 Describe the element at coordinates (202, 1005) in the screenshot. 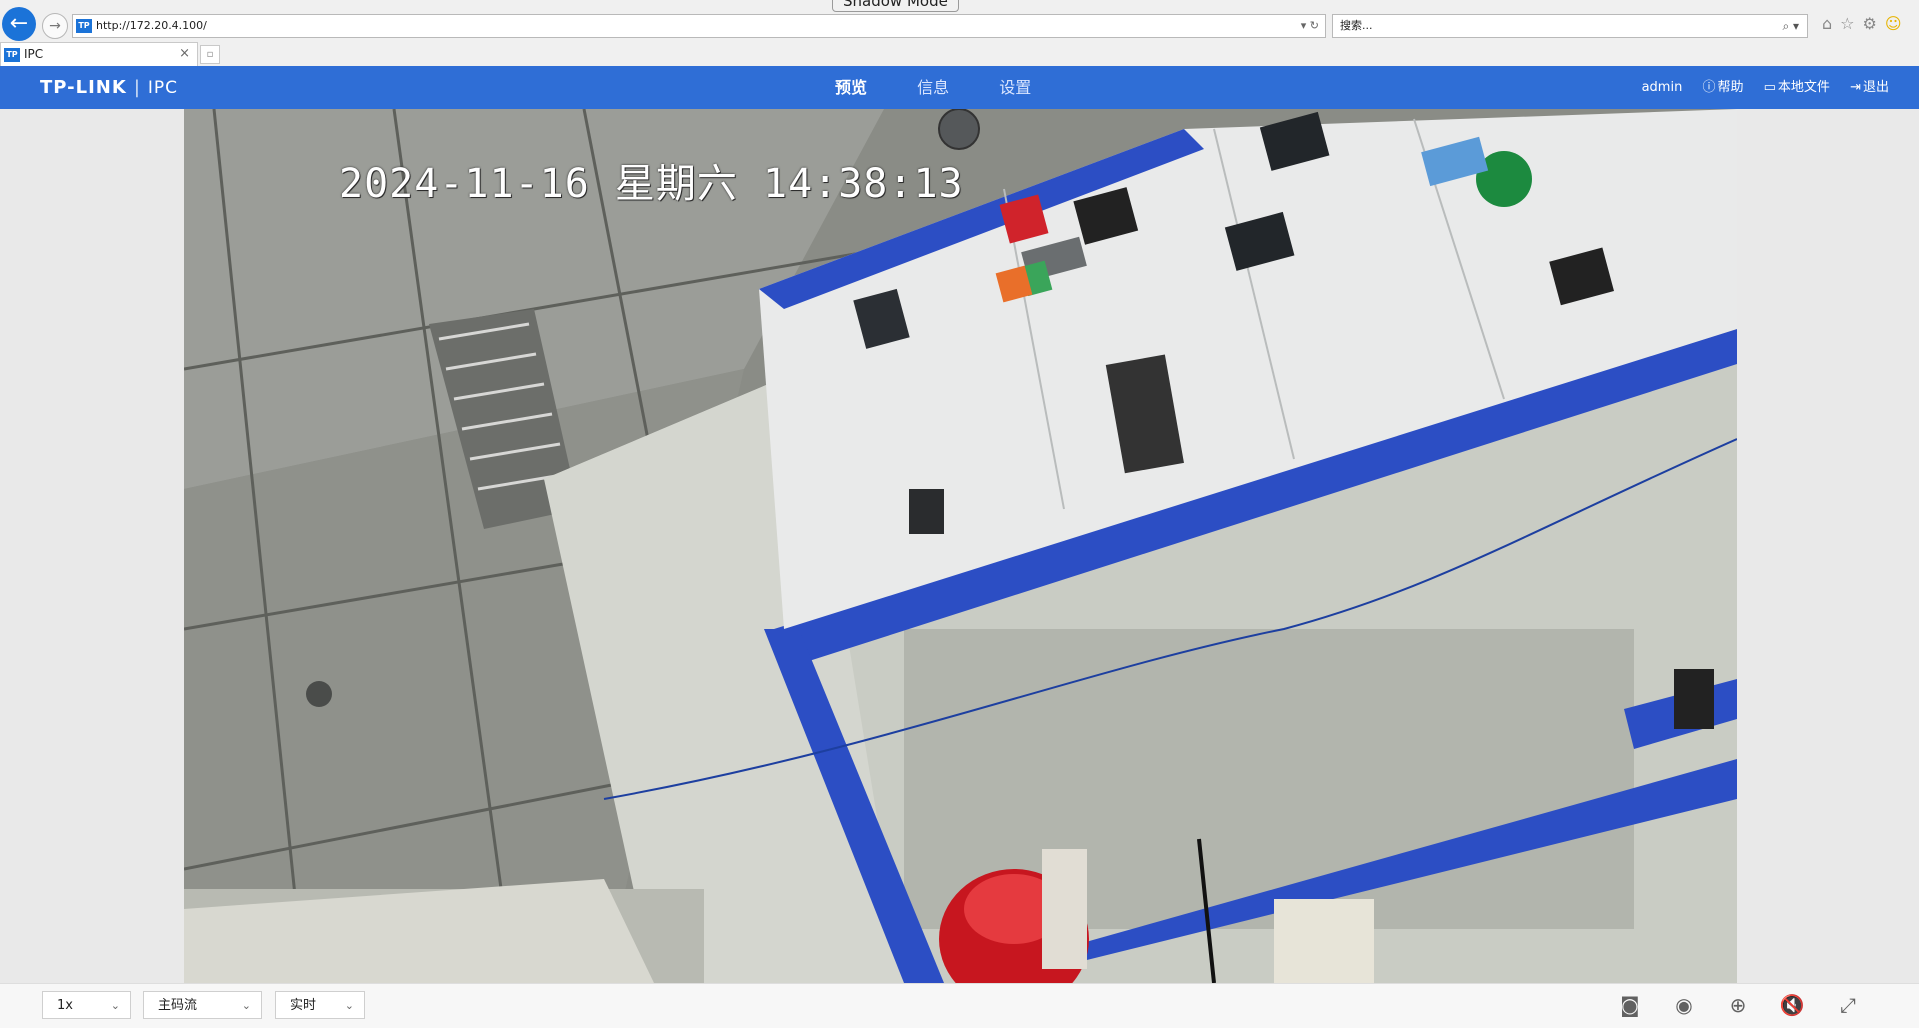

I see `stream-select: 主码流 ⌄` at that location.